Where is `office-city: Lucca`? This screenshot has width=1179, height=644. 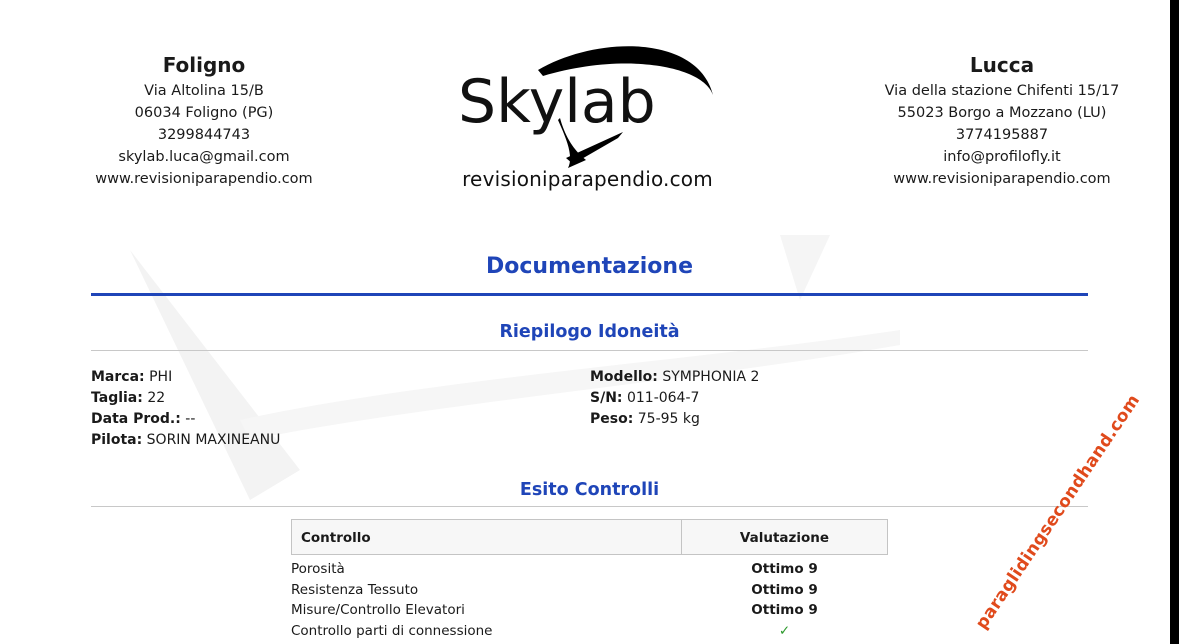 office-city: Lucca is located at coordinates (1002, 65).